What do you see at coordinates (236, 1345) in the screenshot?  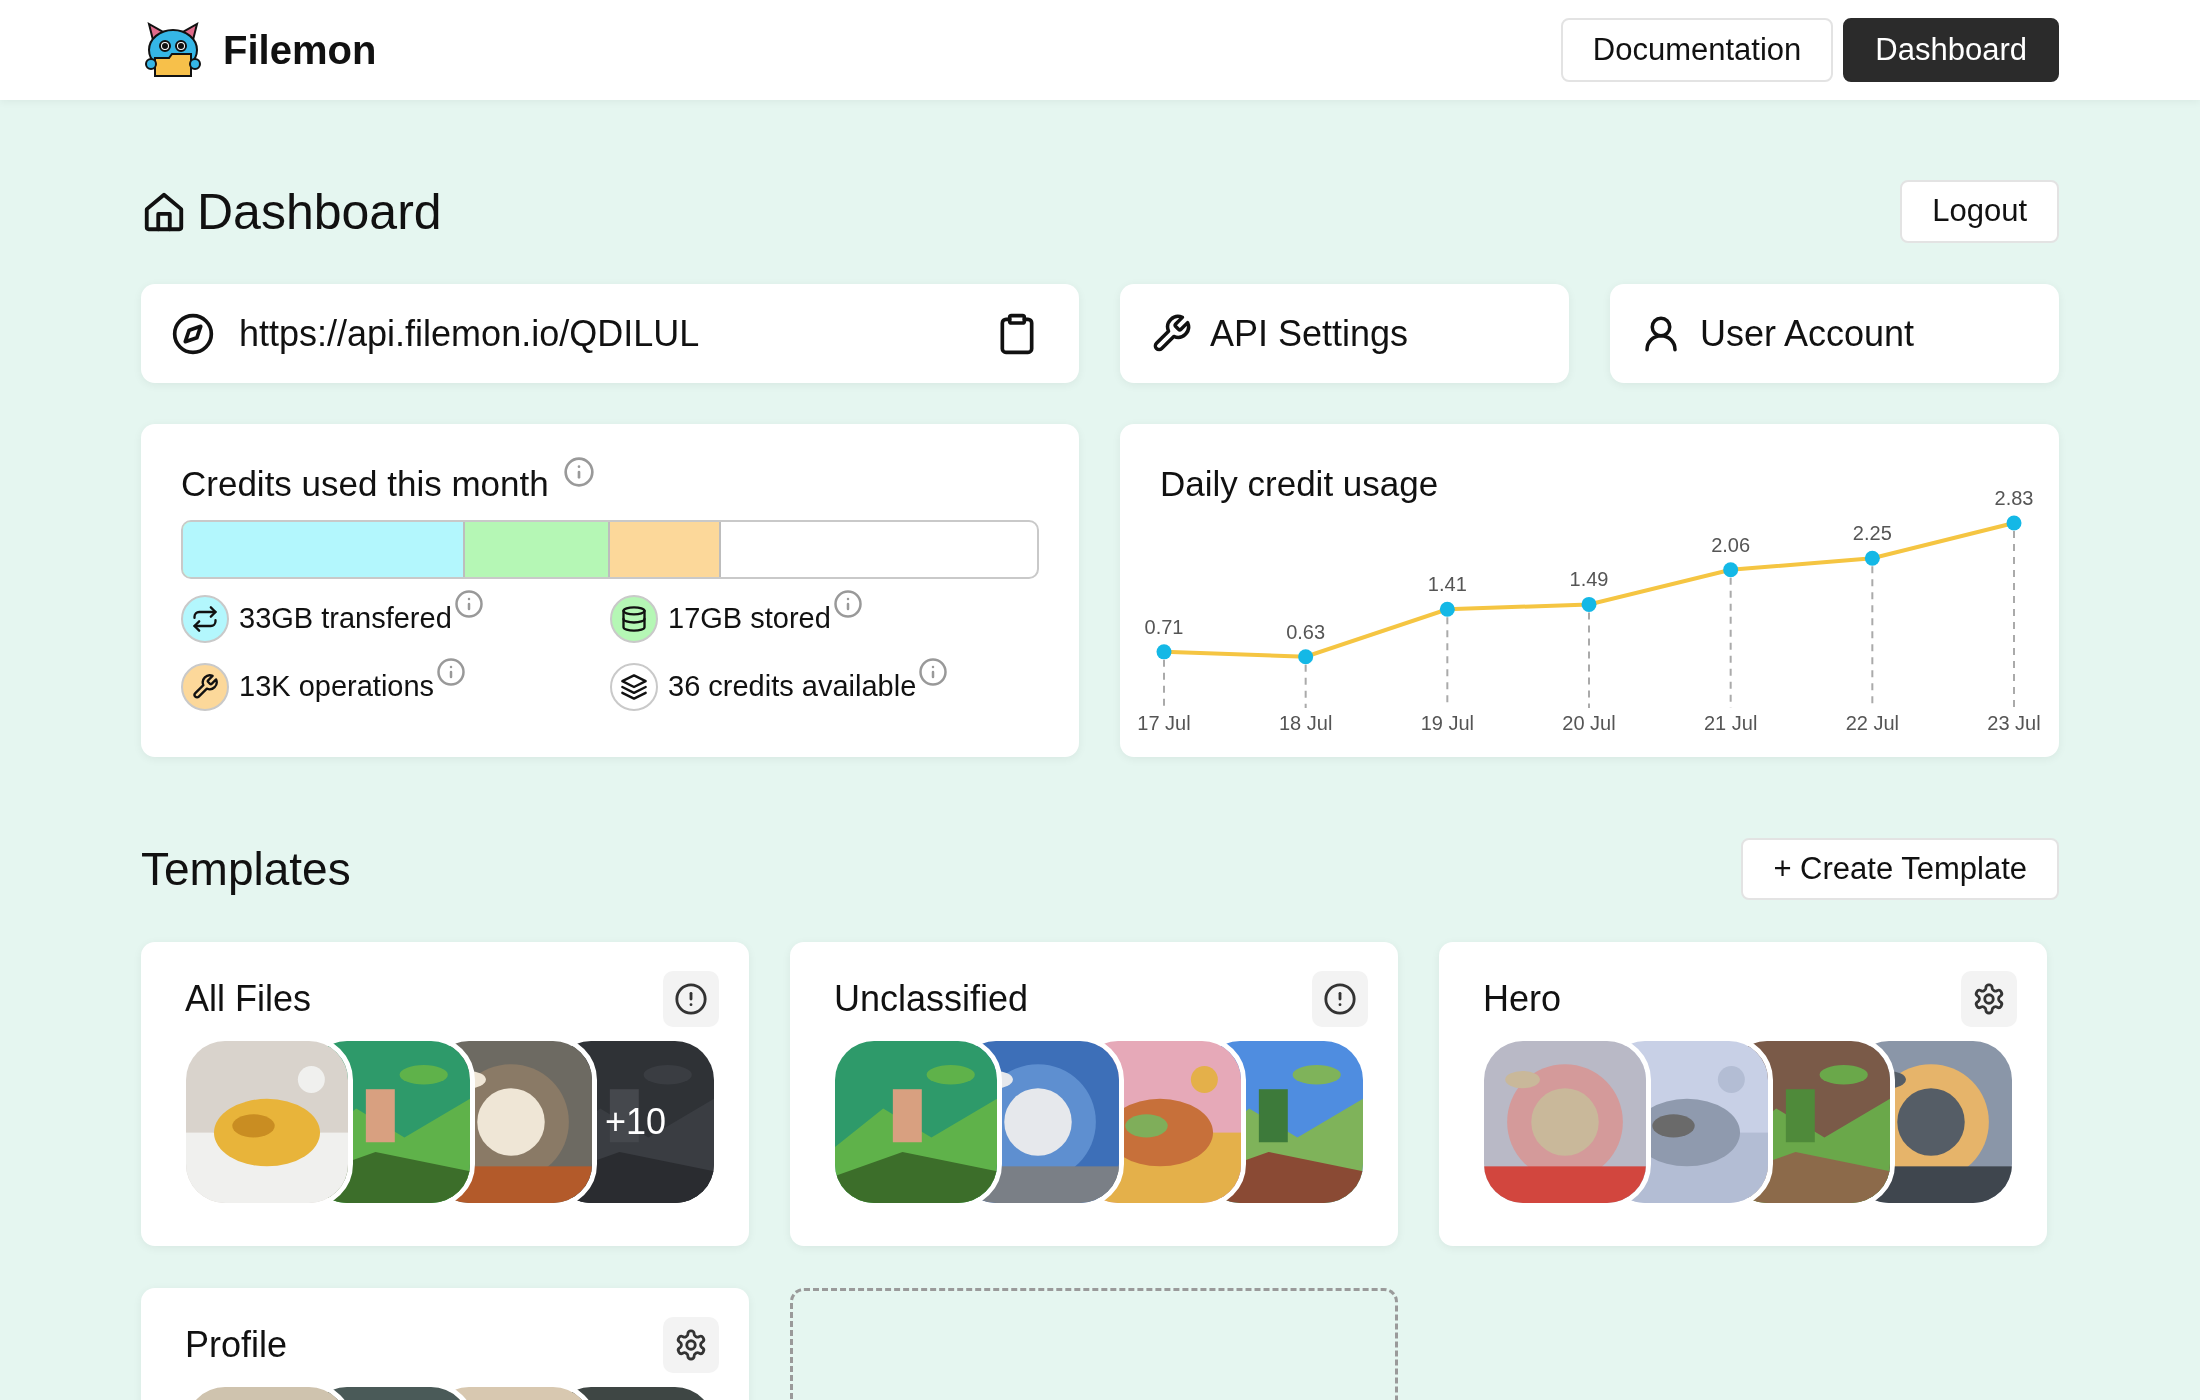 I see `template-name: Profile` at bounding box center [236, 1345].